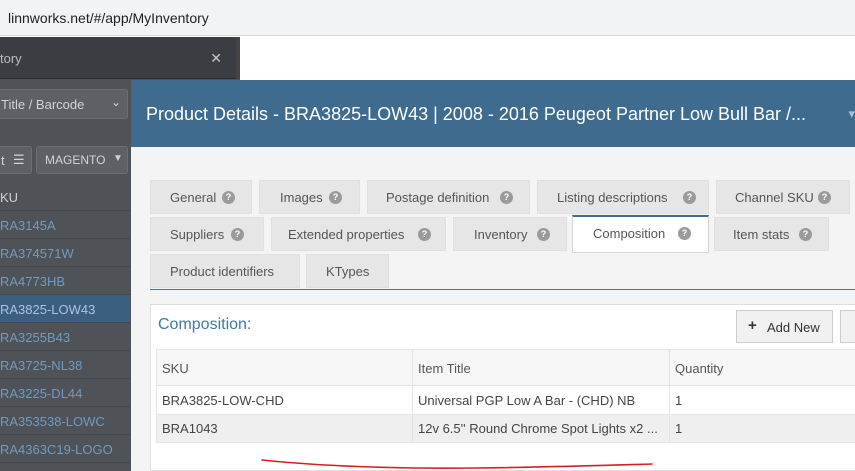  I want to click on list-item-sku: RA353538-LOWC, so click(52, 421).